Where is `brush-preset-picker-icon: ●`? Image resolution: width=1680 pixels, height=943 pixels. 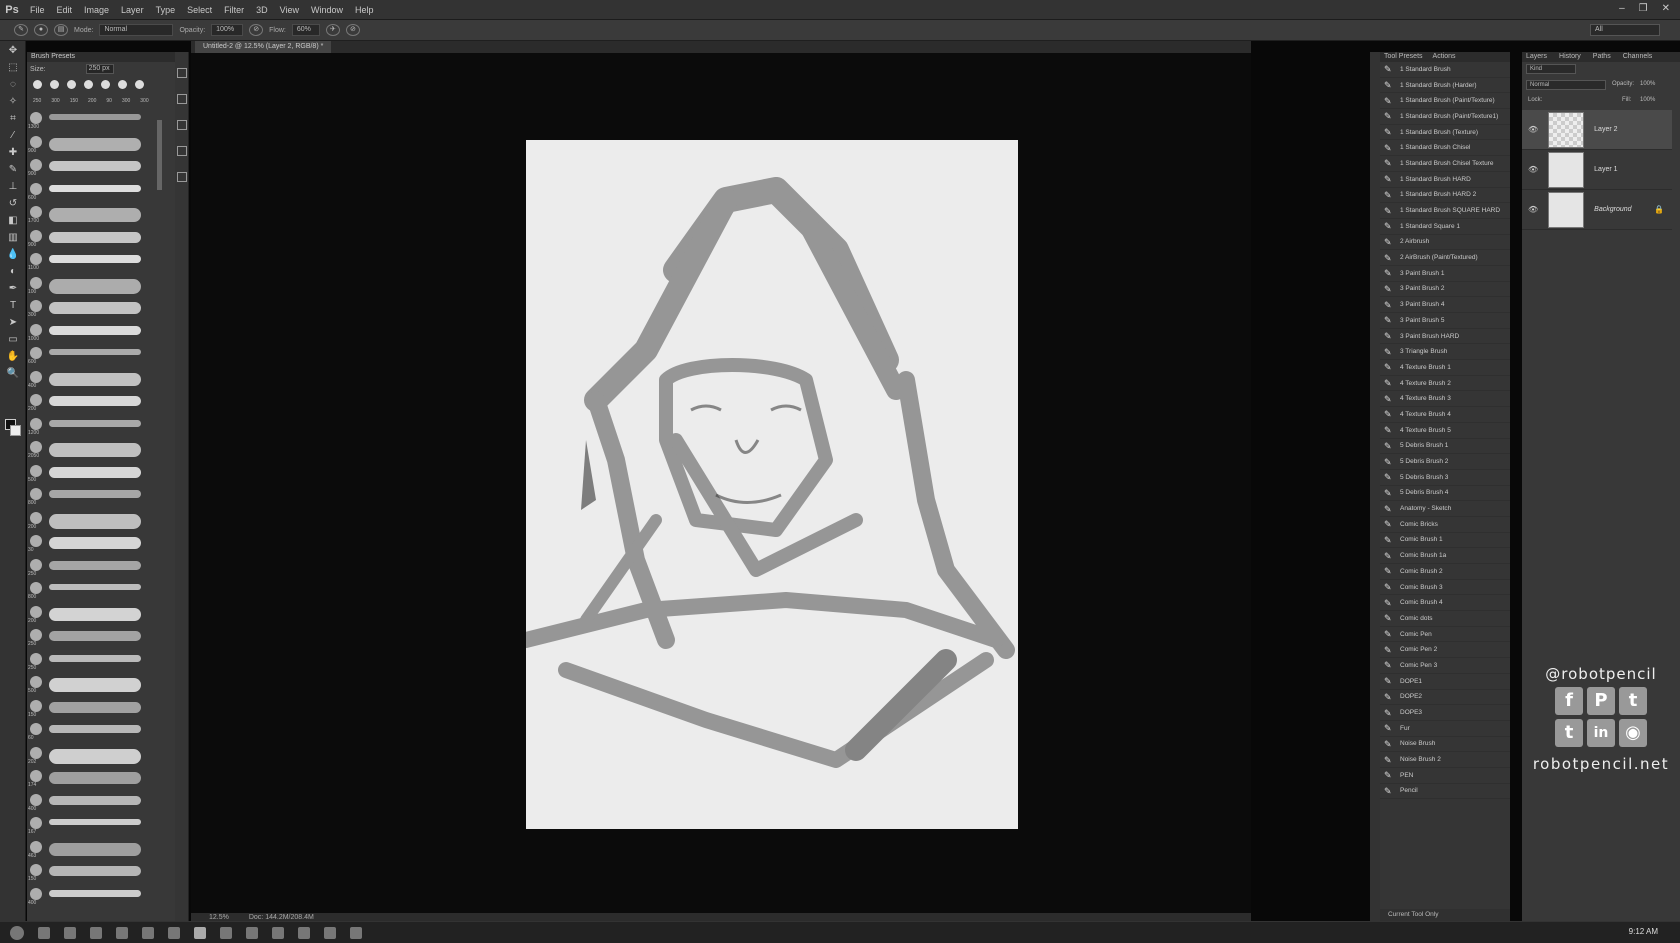 brush-preset-picker-icon: ● is located at coordinates (41, 30).